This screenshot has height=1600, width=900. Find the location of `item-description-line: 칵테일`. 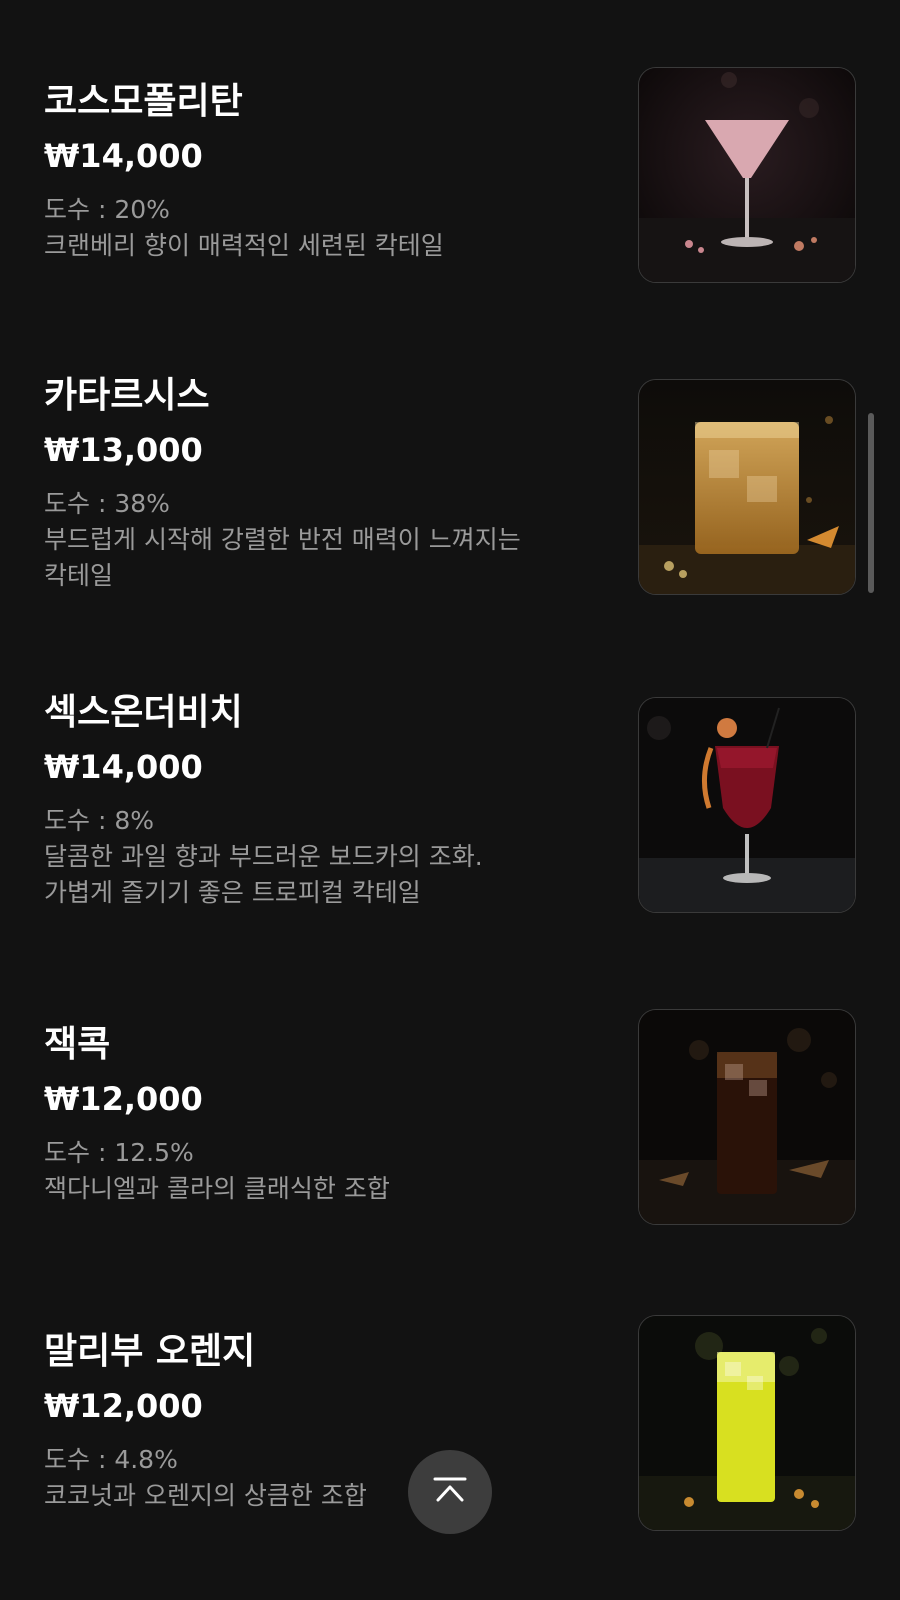

item-description-line: 칵테일 is located at coordinates (79, 575).